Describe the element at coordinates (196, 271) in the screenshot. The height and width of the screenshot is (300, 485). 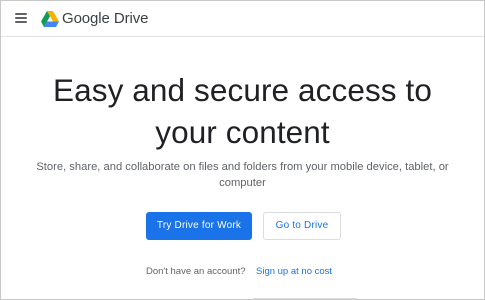
I see `no-account-text: Don't have an account?` at that location.